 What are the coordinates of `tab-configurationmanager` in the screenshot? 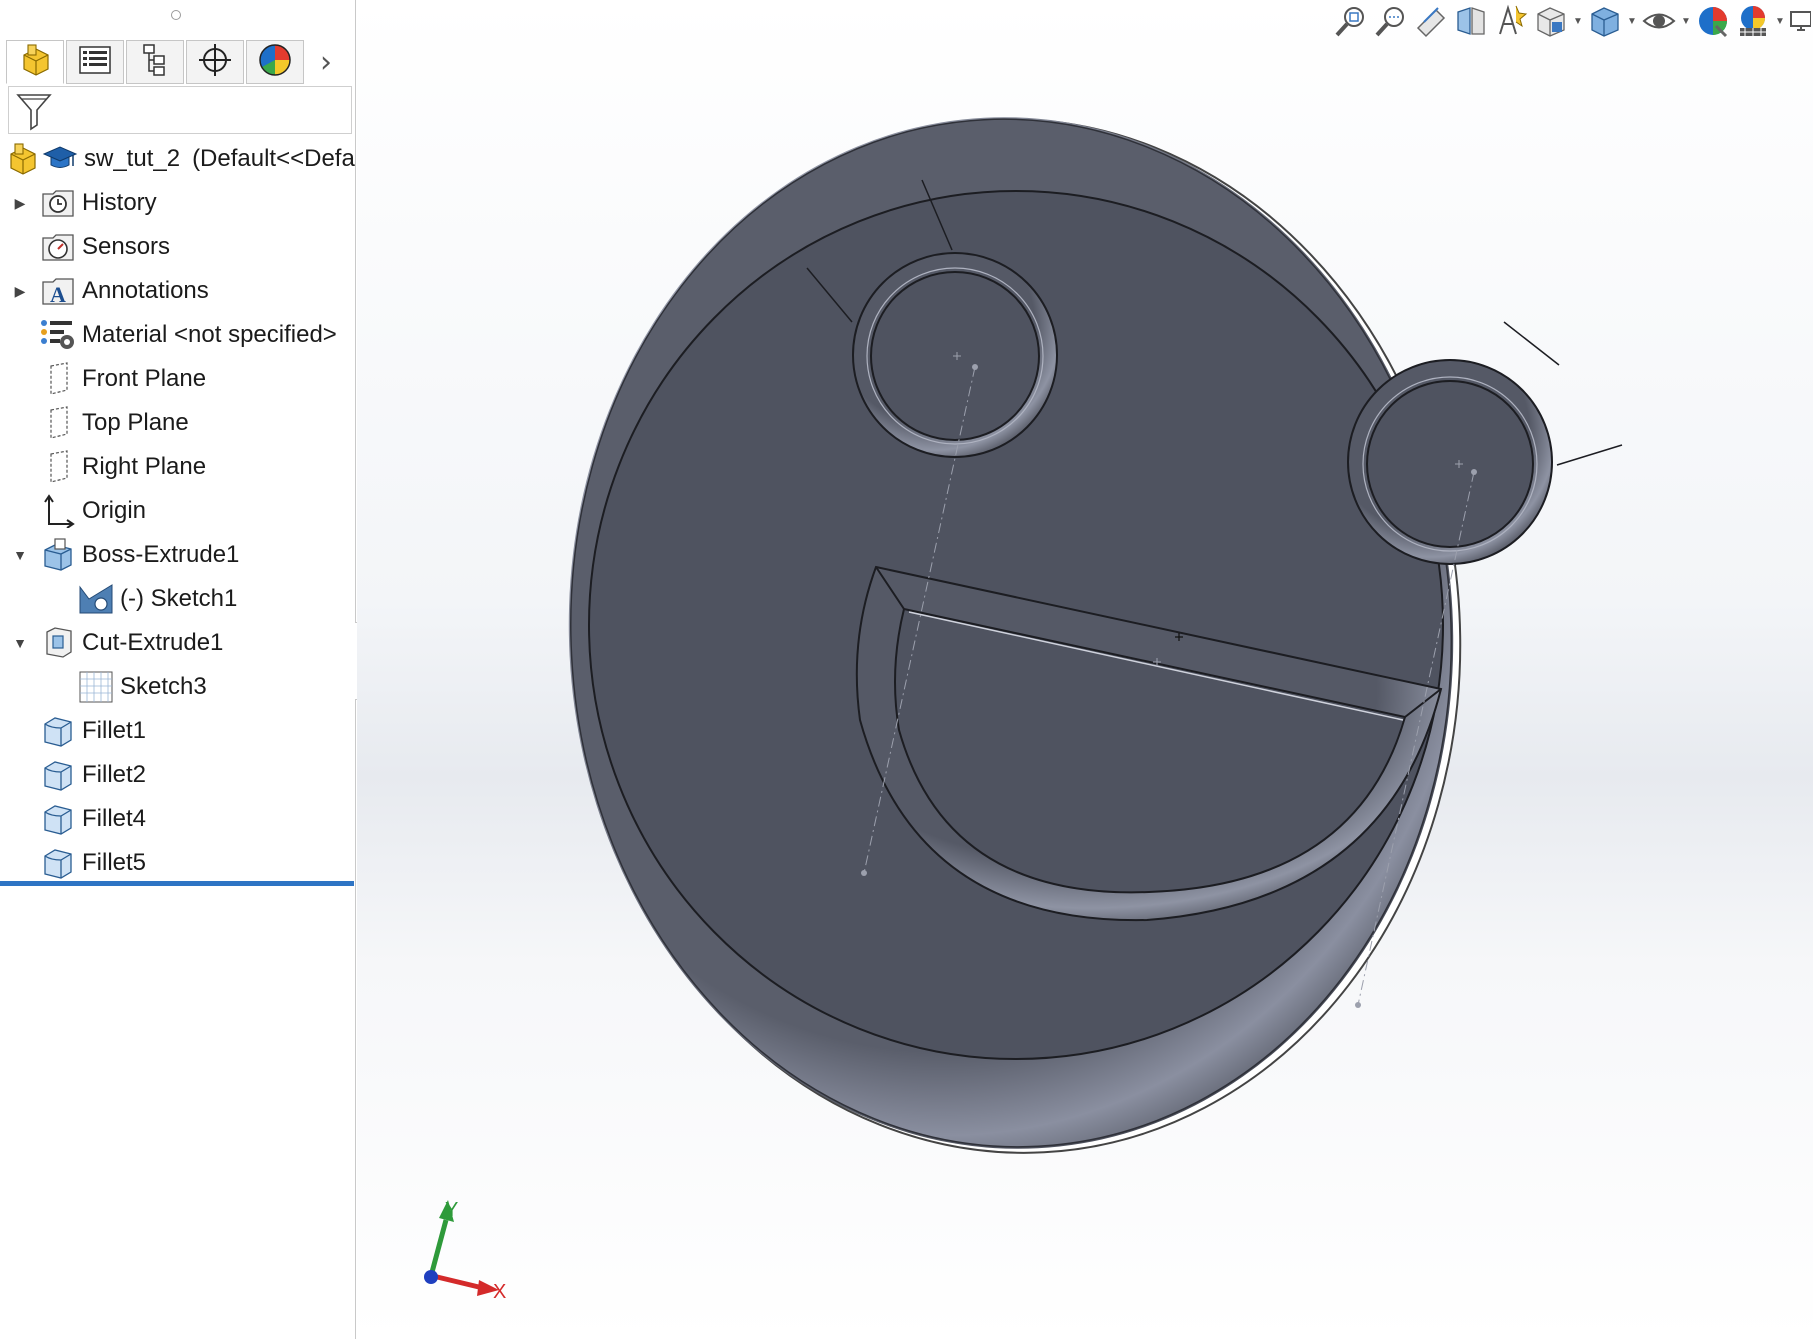 It's located at (155, 62).